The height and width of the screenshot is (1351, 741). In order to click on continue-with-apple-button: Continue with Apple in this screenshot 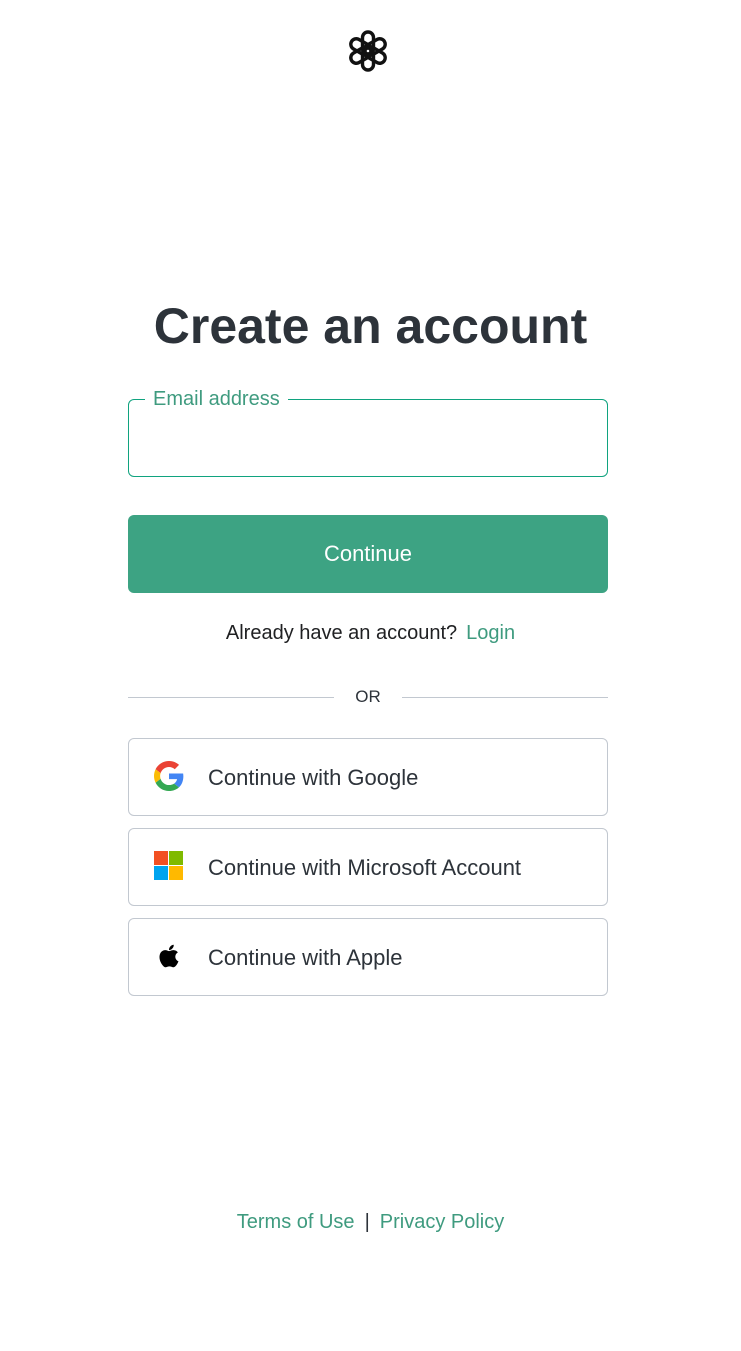, I will do `click(368, 957)`.